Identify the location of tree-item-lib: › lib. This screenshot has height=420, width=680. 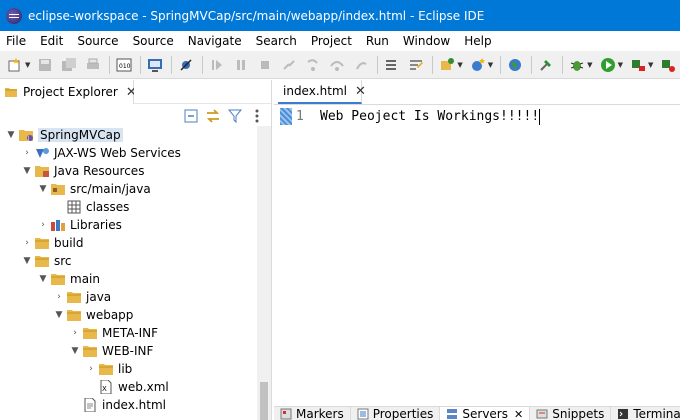
(129, 369).